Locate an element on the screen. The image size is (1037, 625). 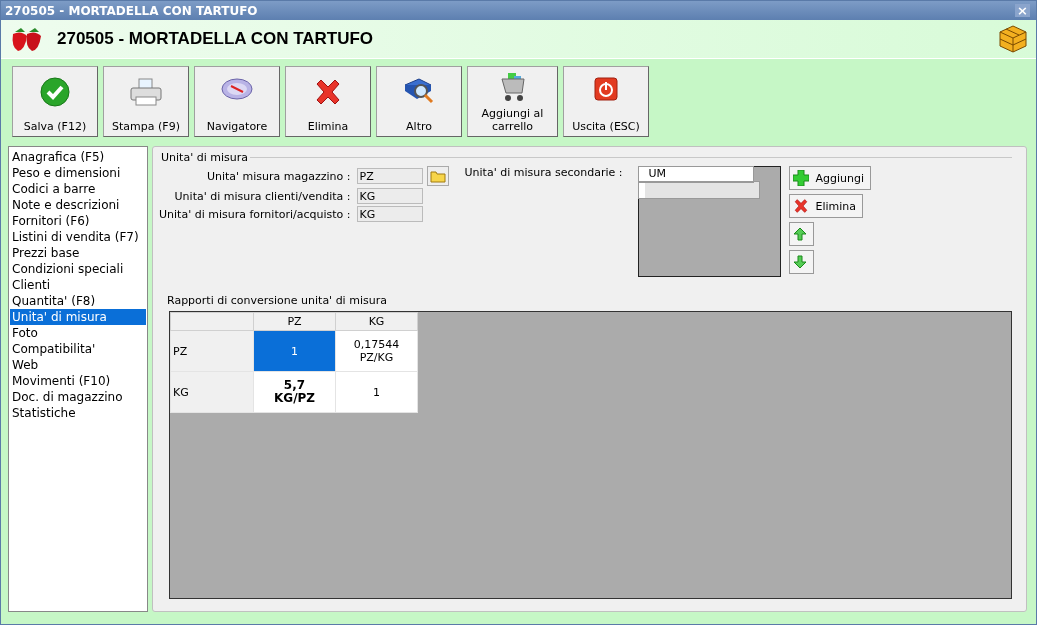
section-item: Anagrafica (F5) is located at coordinates (78, 157).